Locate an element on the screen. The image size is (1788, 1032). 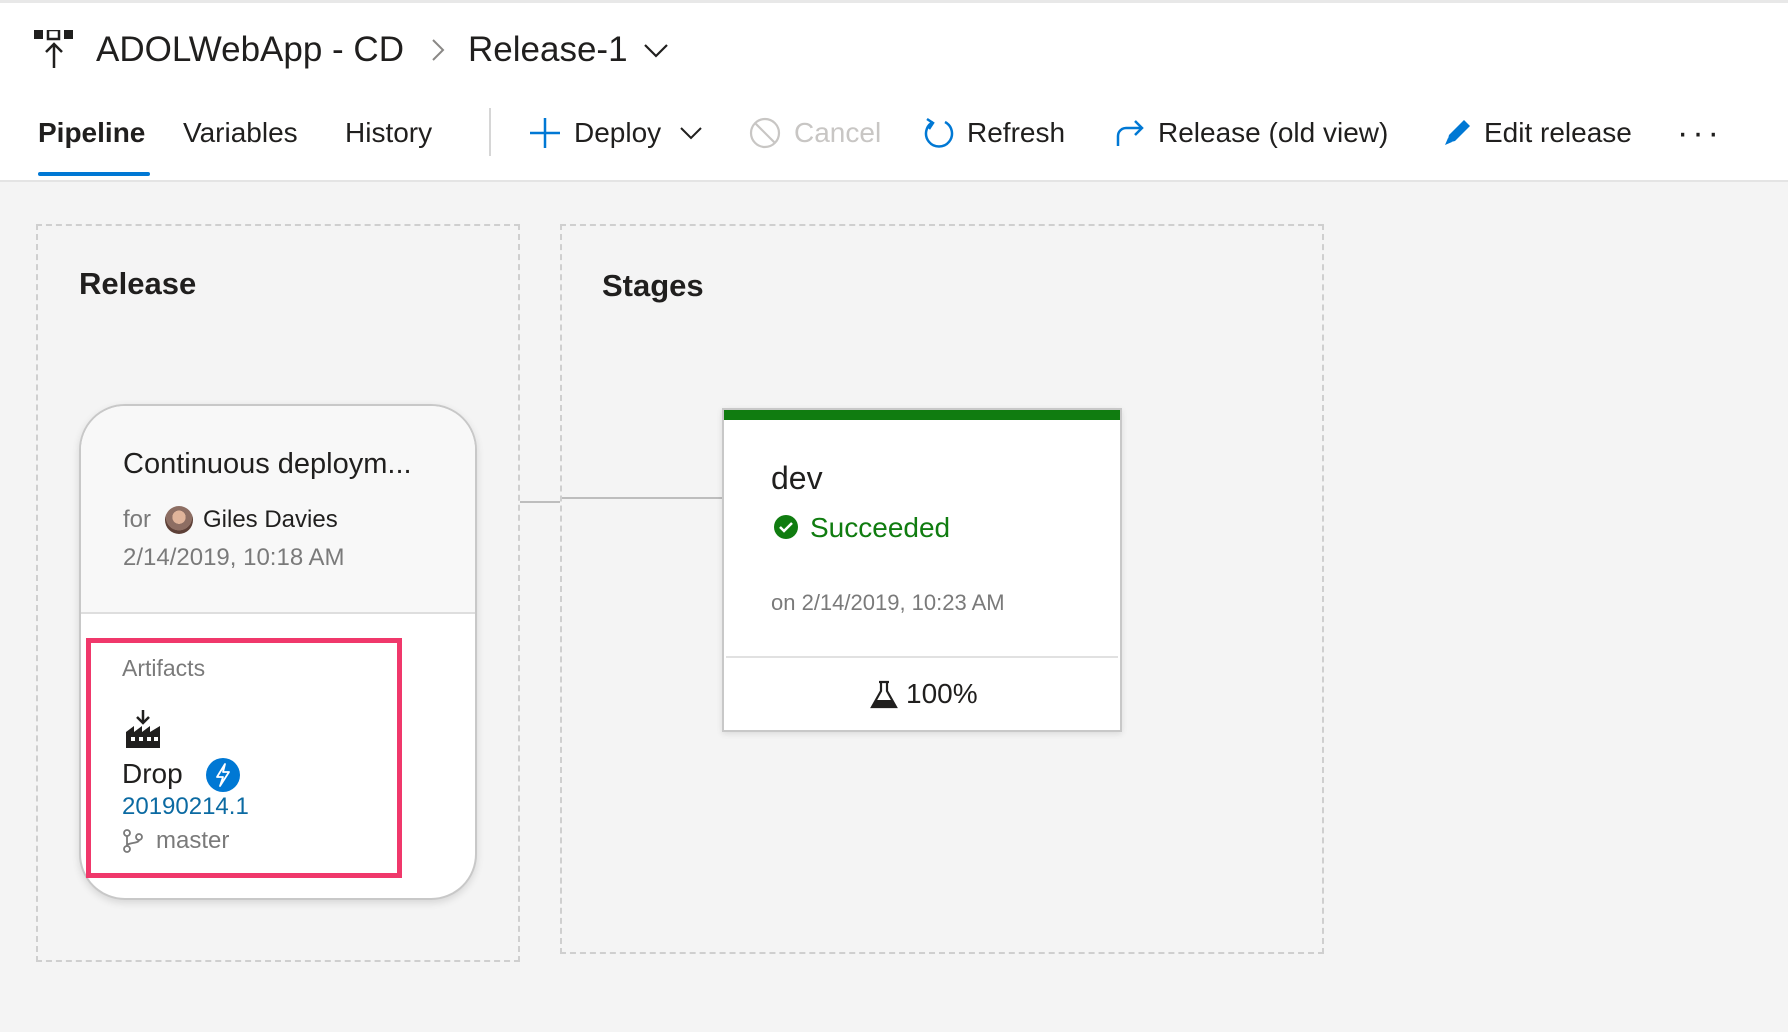
old-view-label: Release (old view) is located at coordinates (1273, 132).